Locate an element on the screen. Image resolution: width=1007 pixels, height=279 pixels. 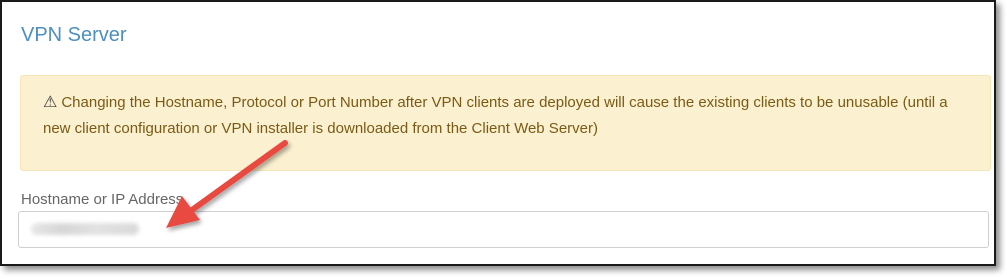
redacted-hostname-value is located at coordinates (85, 229).